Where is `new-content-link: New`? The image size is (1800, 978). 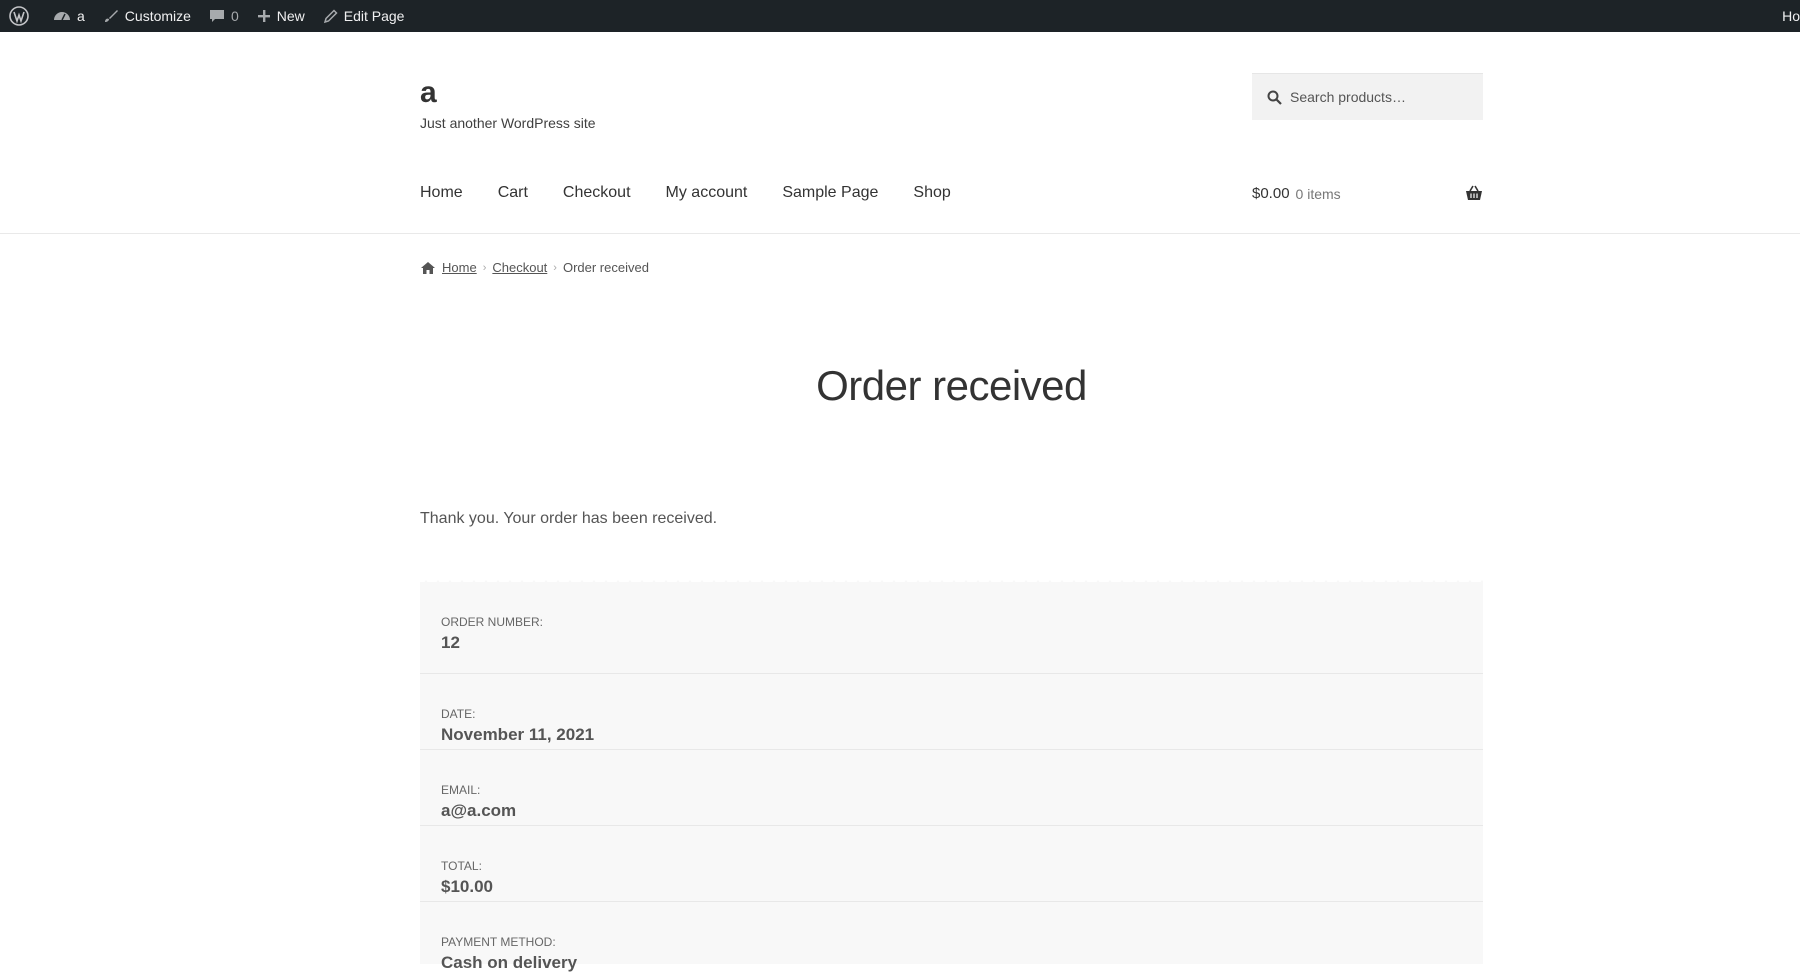
new-content-link: New is located at coordinates (281, 16).